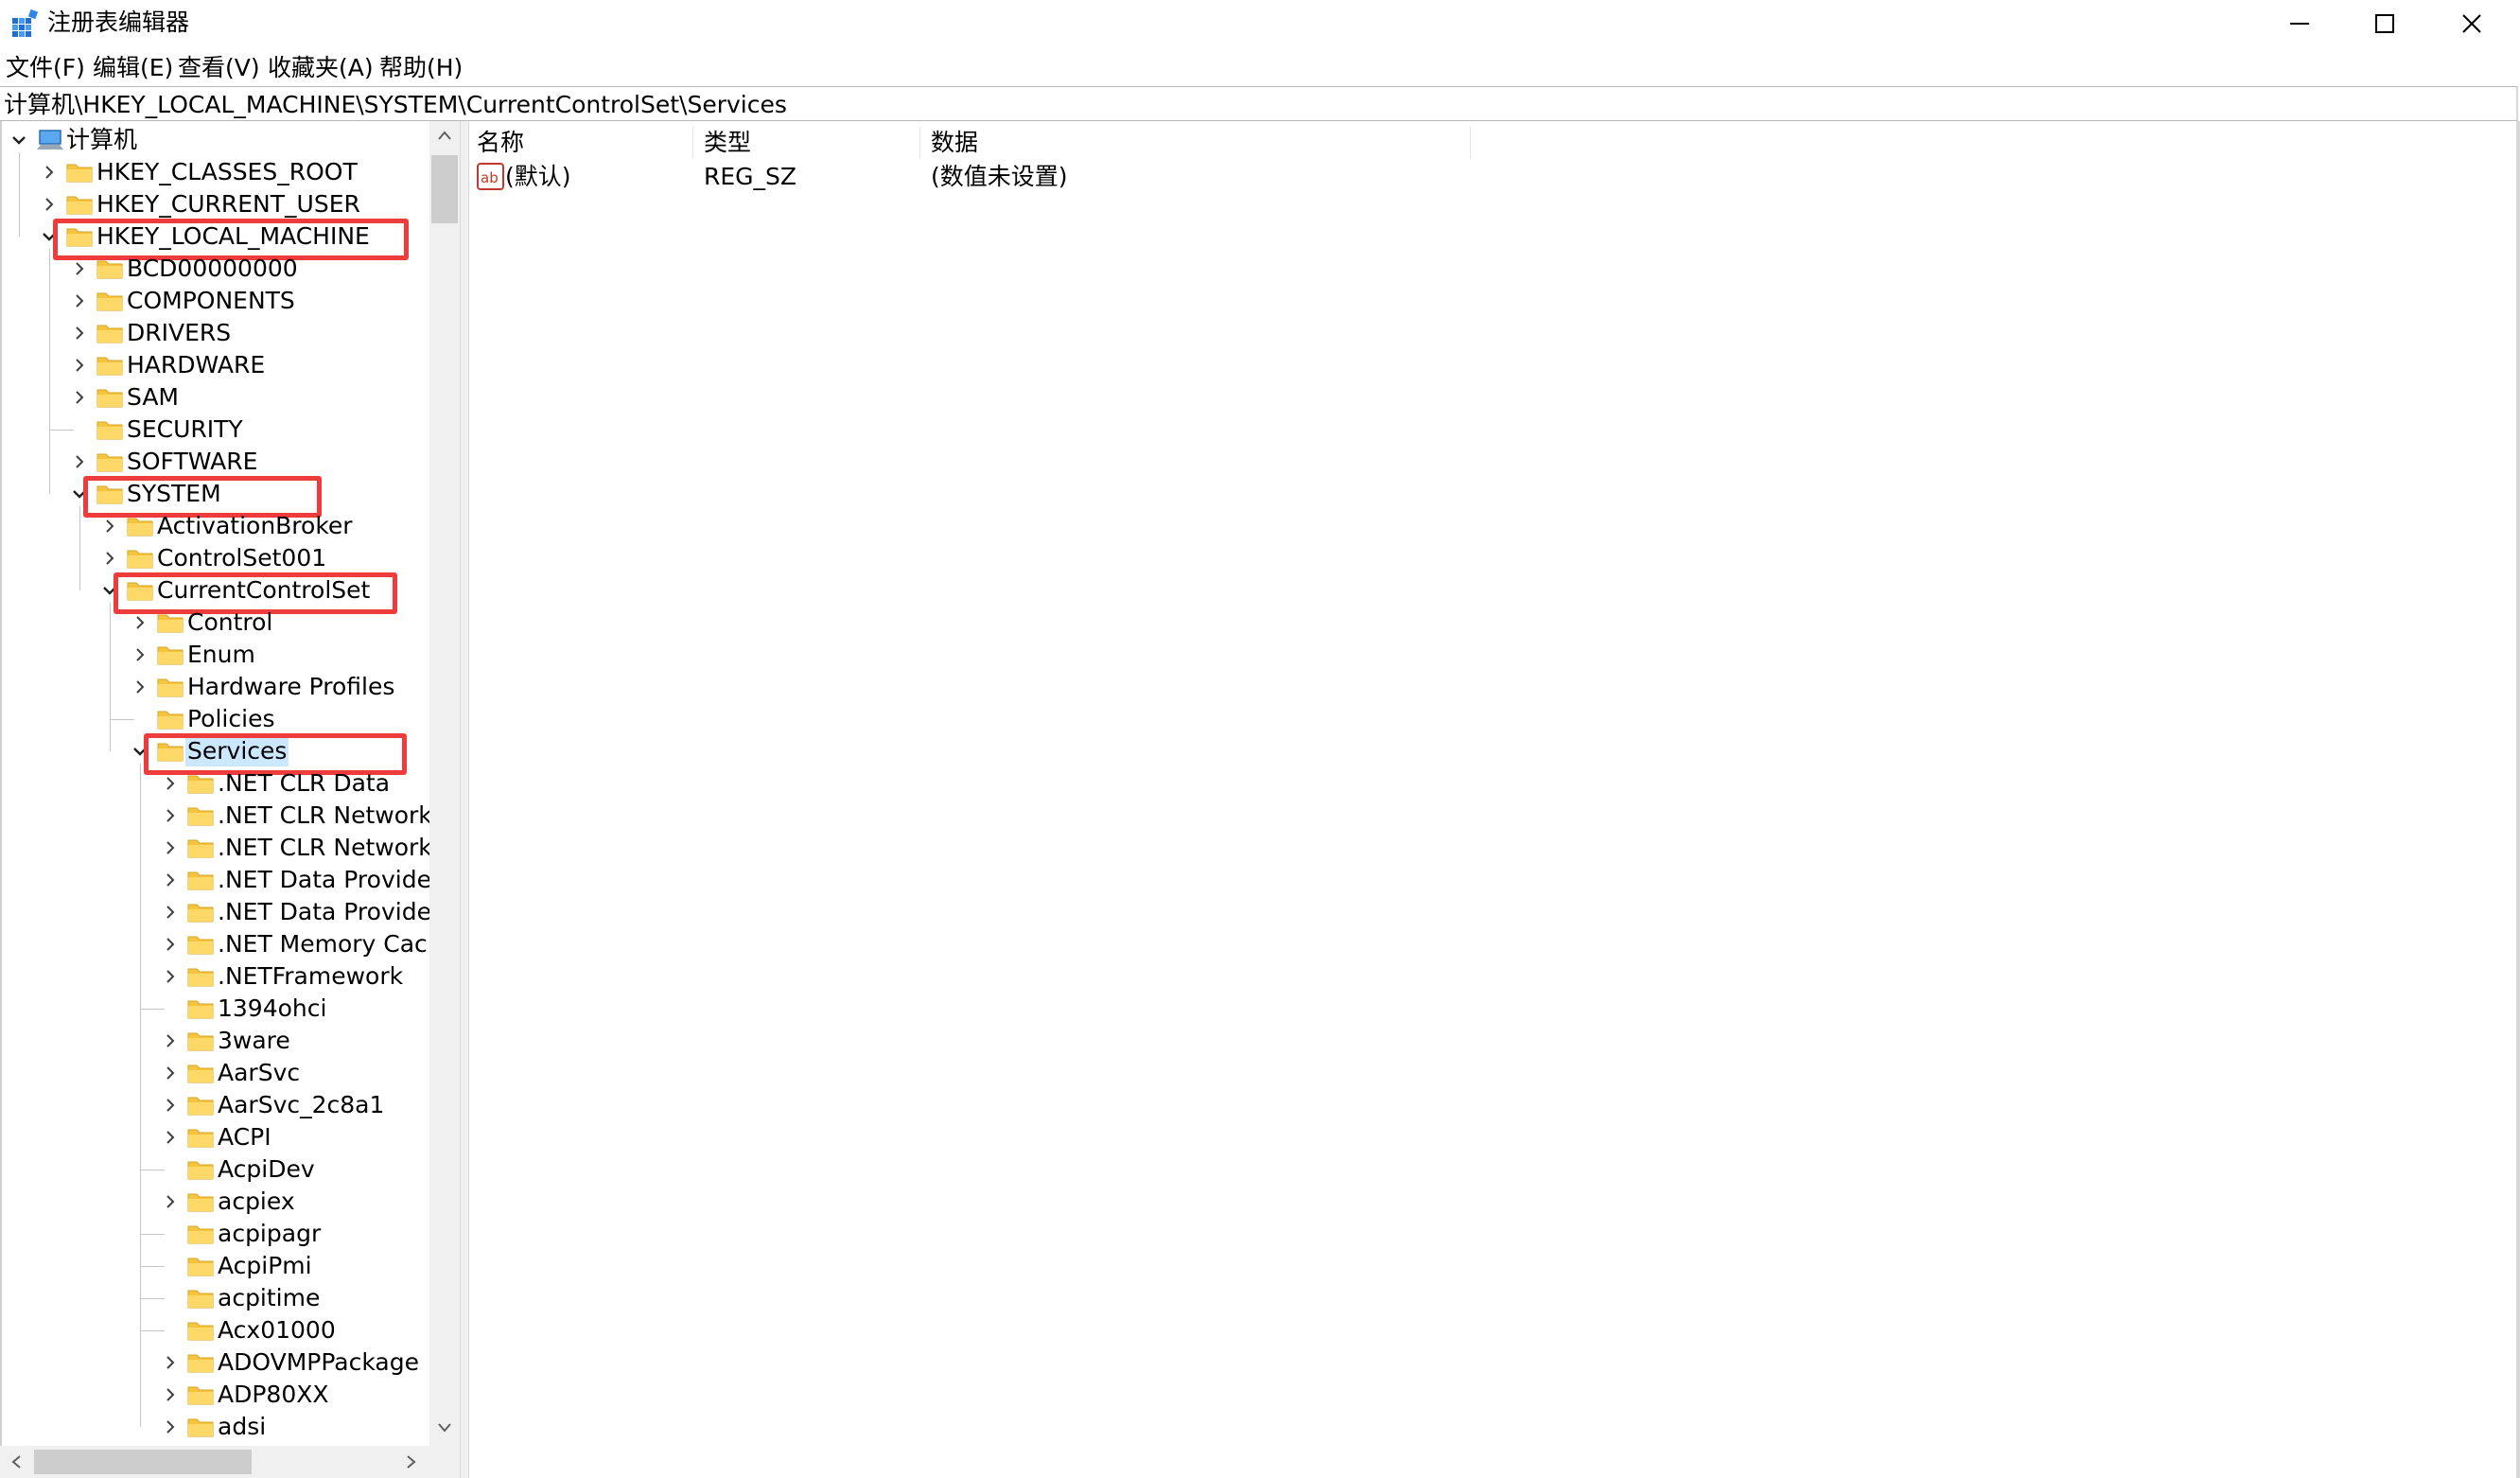 This screenshot has width=2520, height=1478. What do you see at coordinates (241, 558) in the screenshot?
I see `tree-node-label: ControlSet001` at bounding box center [241, 558].